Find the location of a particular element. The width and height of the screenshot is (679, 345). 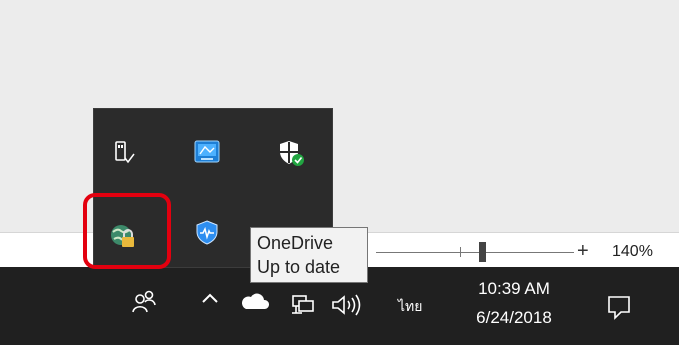

people-icon is located at coordinates (144, 304).